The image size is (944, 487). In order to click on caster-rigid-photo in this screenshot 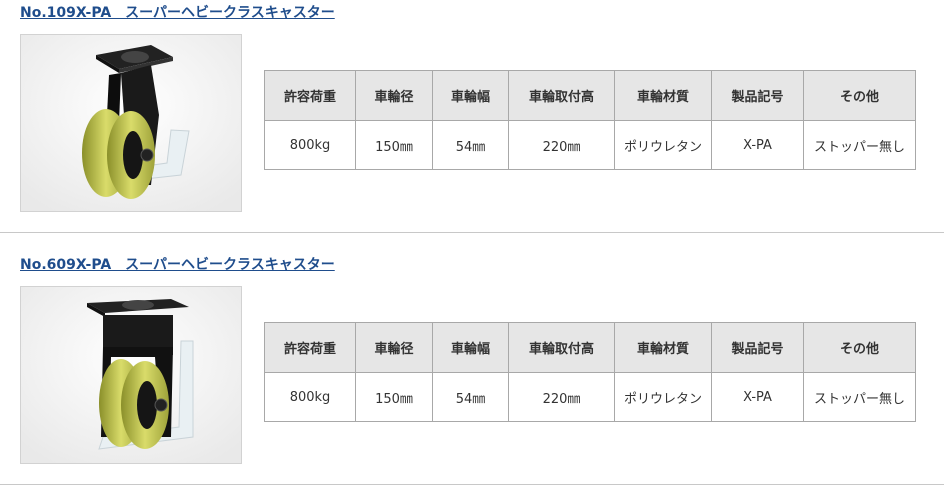, I will do `click(131, 375)`.